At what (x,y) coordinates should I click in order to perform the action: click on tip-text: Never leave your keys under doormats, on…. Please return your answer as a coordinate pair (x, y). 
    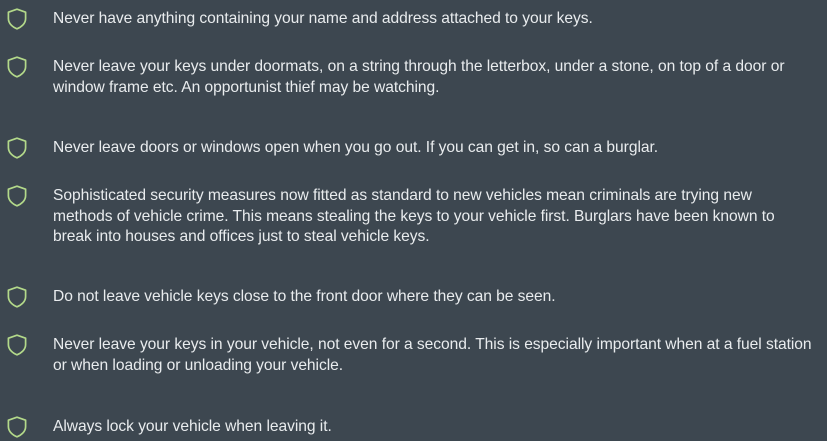
    Looking at the image, I should click on (419, 77).